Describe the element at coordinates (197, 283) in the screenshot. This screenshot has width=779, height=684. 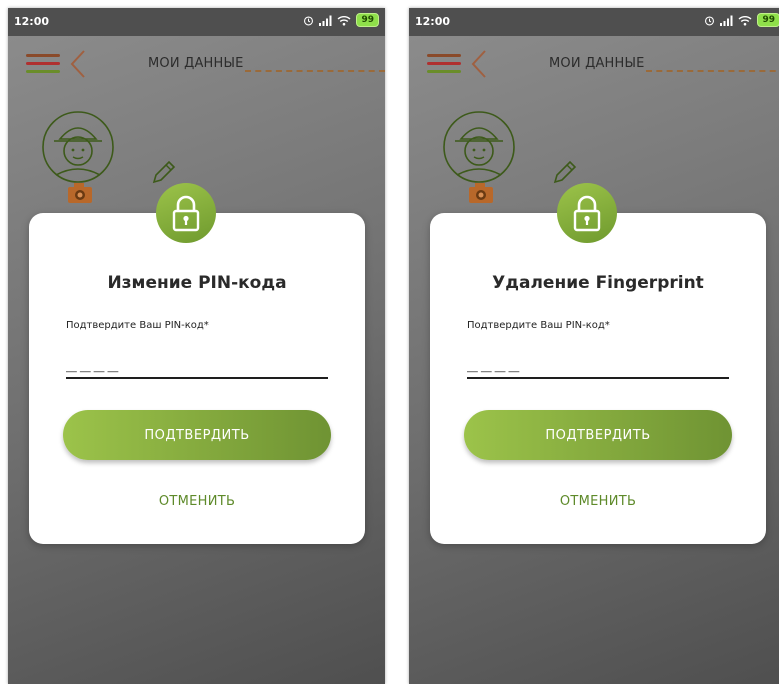
I see `dialog-title: Измение PIN-кода` at that location.